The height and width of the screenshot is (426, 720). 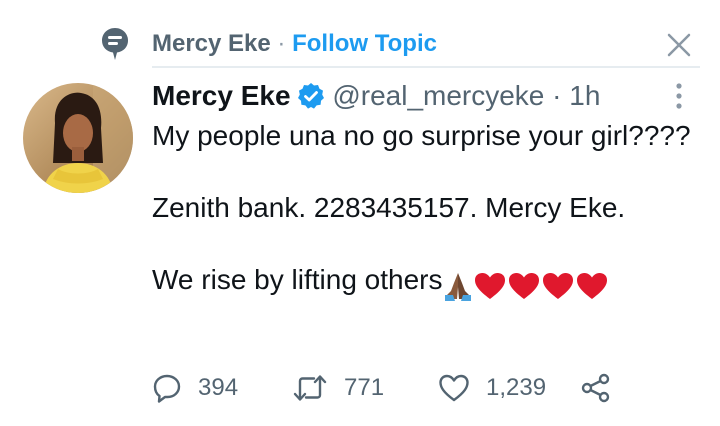 I want to click on verified-badge-icon, so click(x=310, y=96).